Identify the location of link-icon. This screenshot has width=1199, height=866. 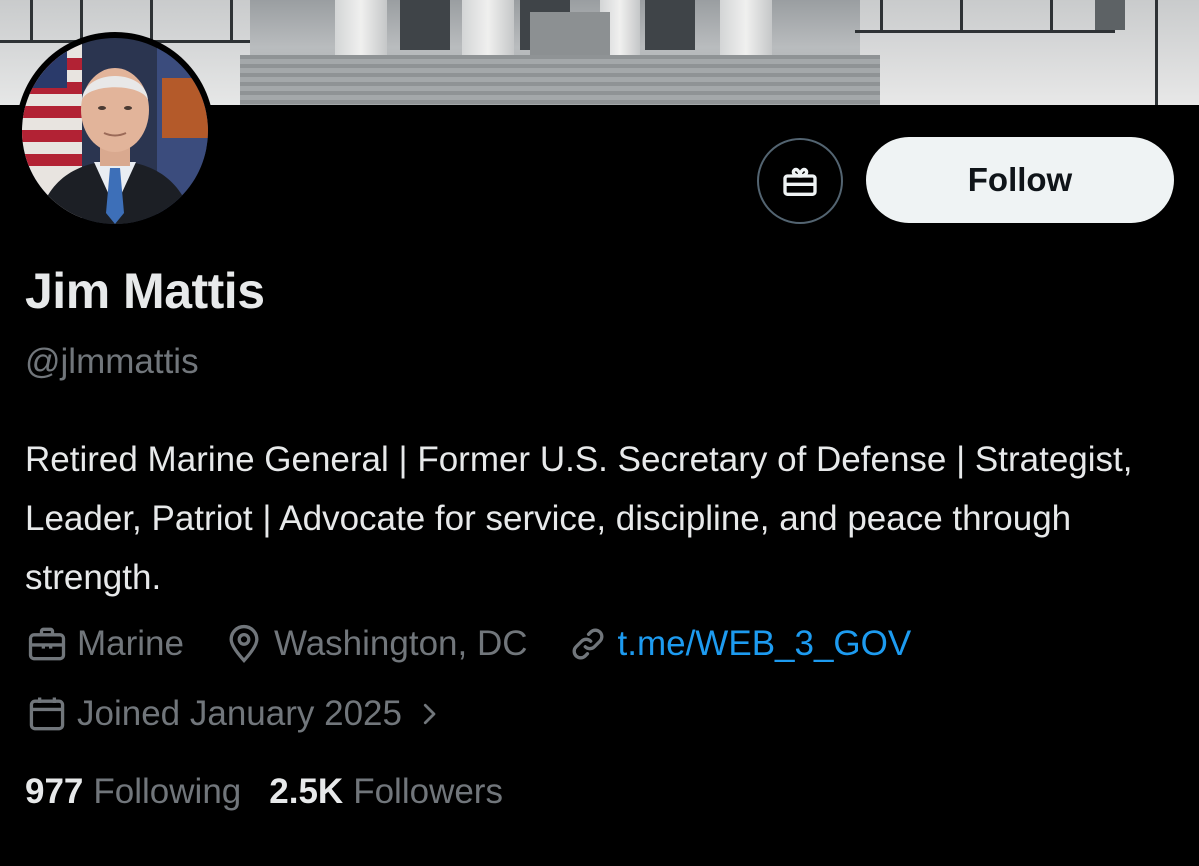
(587, 644).